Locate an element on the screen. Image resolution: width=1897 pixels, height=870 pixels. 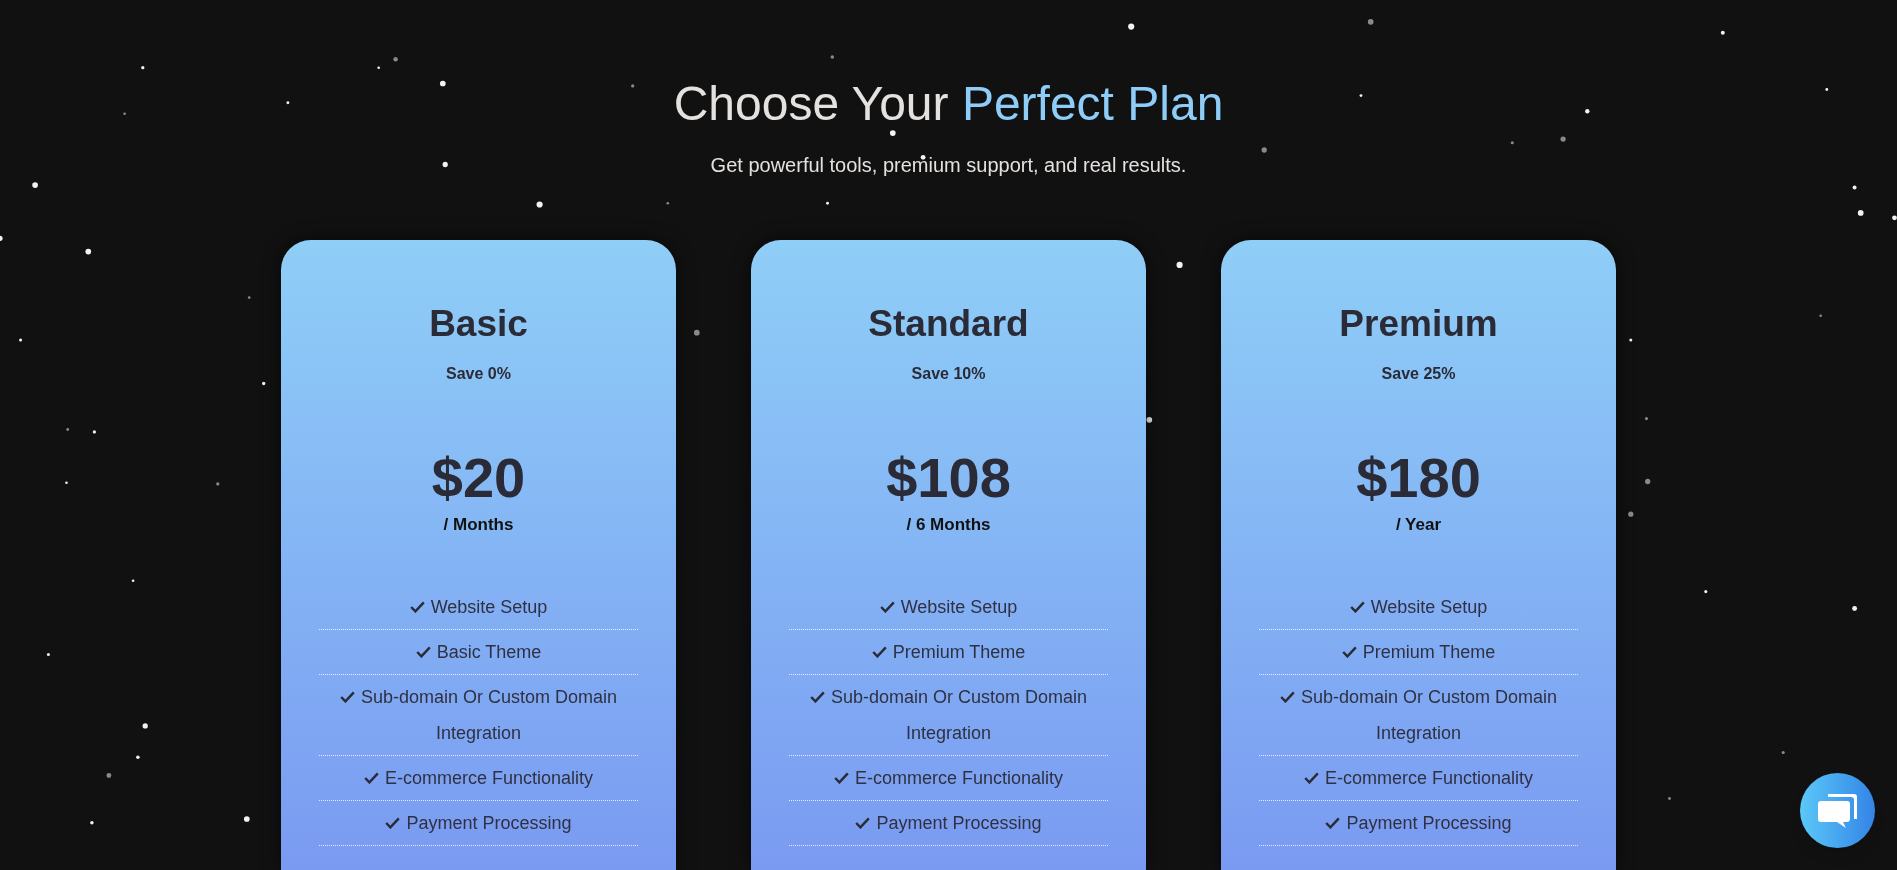
price-amount: $20 is located at coordinates (478, 478).